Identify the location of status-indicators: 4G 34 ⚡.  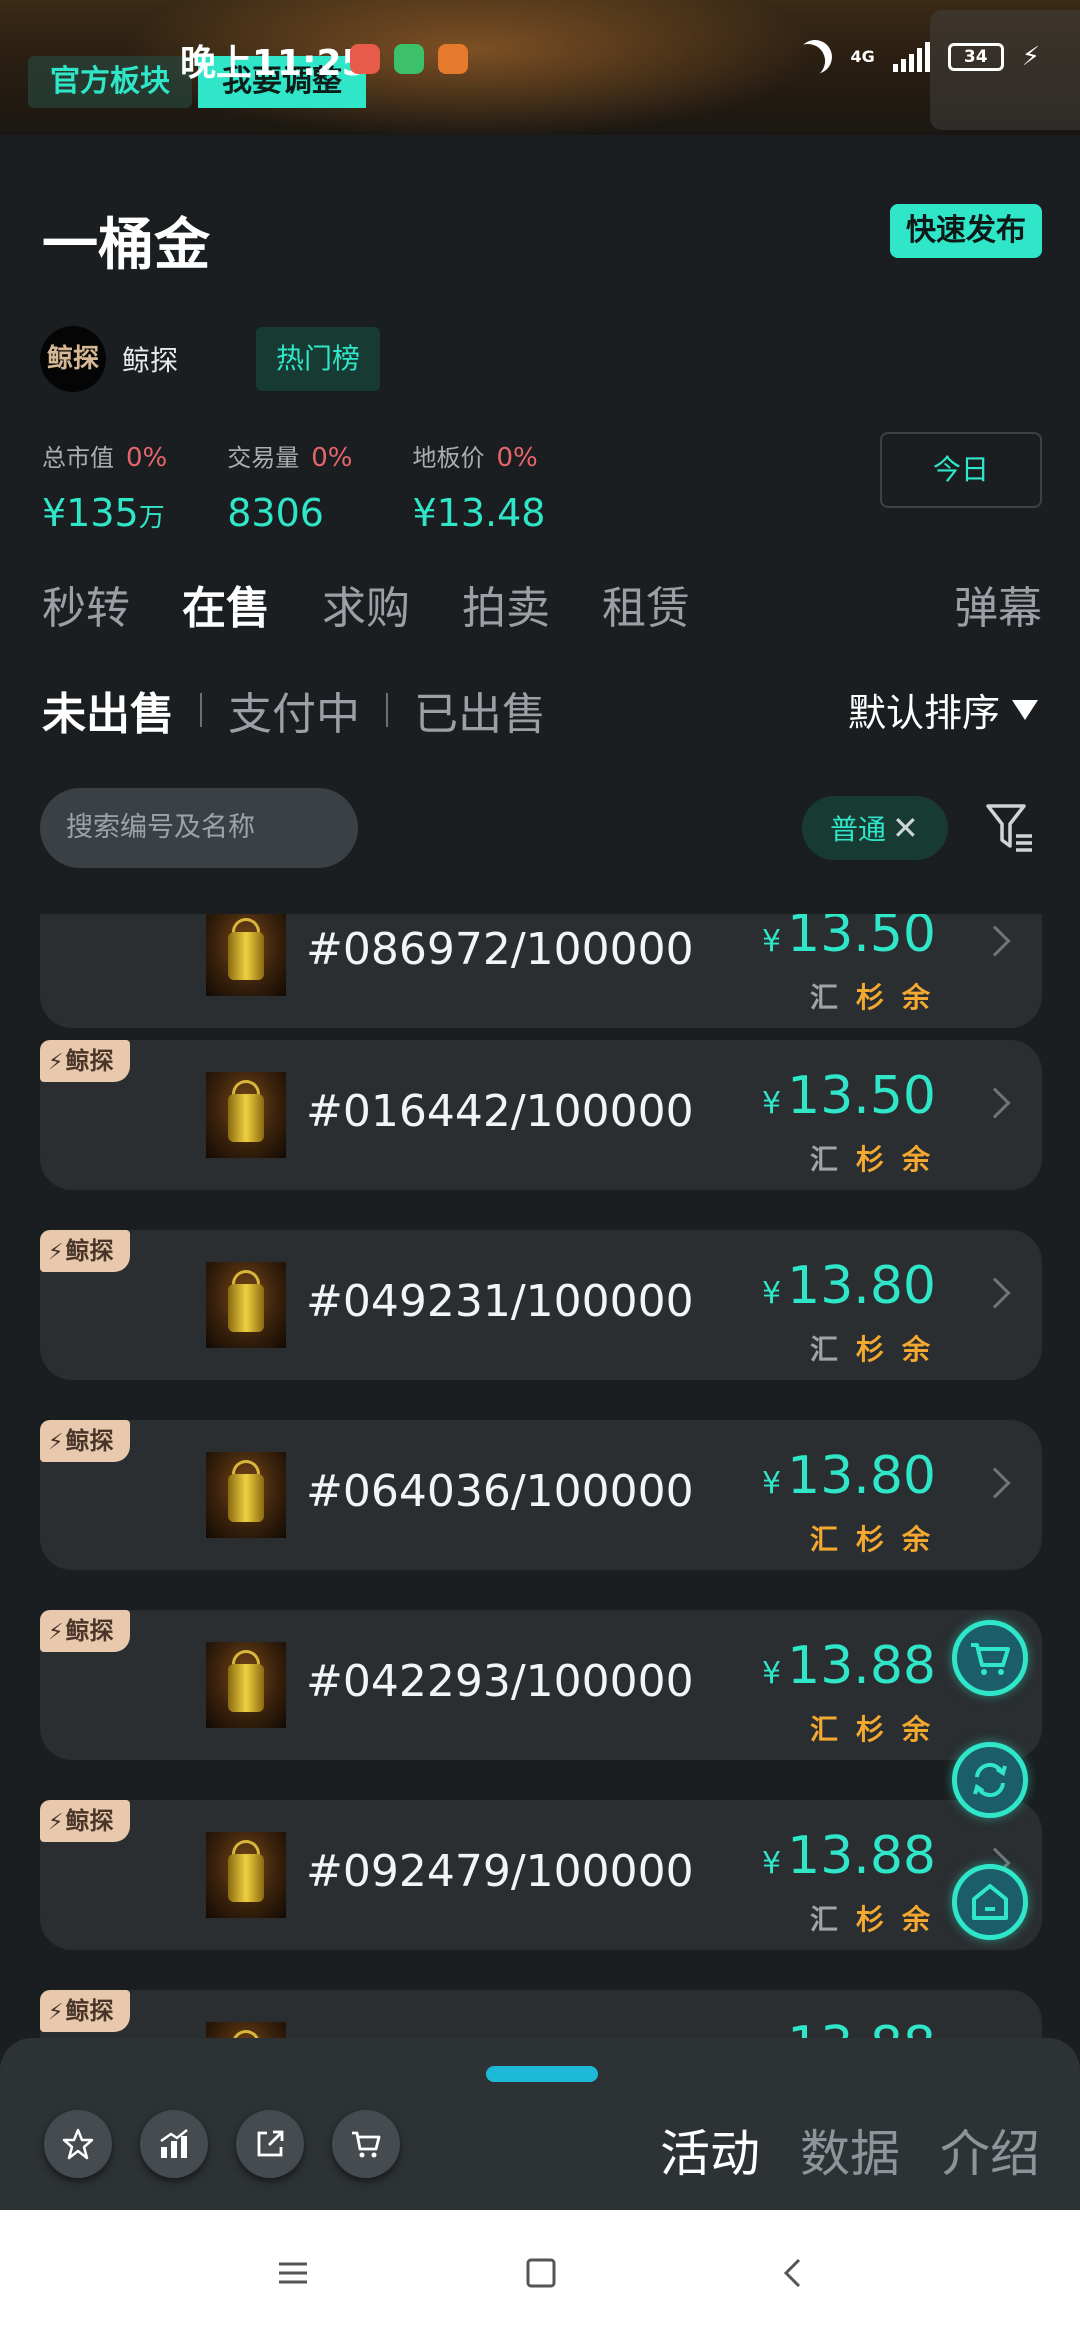
(919, 57).